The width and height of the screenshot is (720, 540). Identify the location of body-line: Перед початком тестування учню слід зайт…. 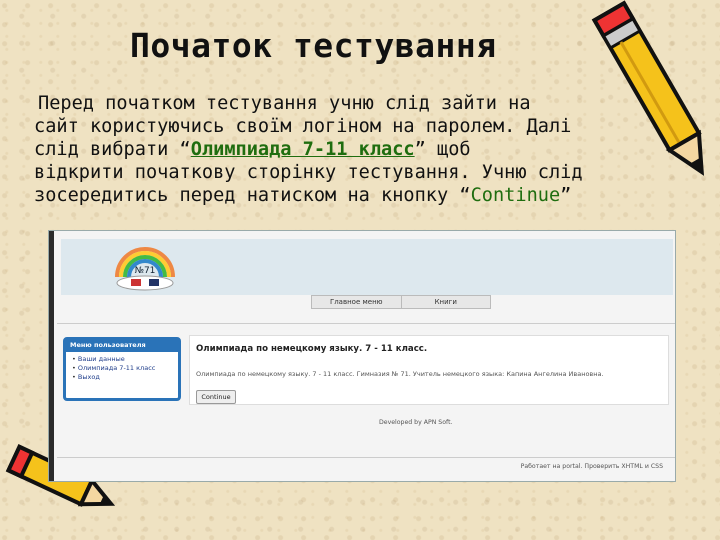
(284, 103).